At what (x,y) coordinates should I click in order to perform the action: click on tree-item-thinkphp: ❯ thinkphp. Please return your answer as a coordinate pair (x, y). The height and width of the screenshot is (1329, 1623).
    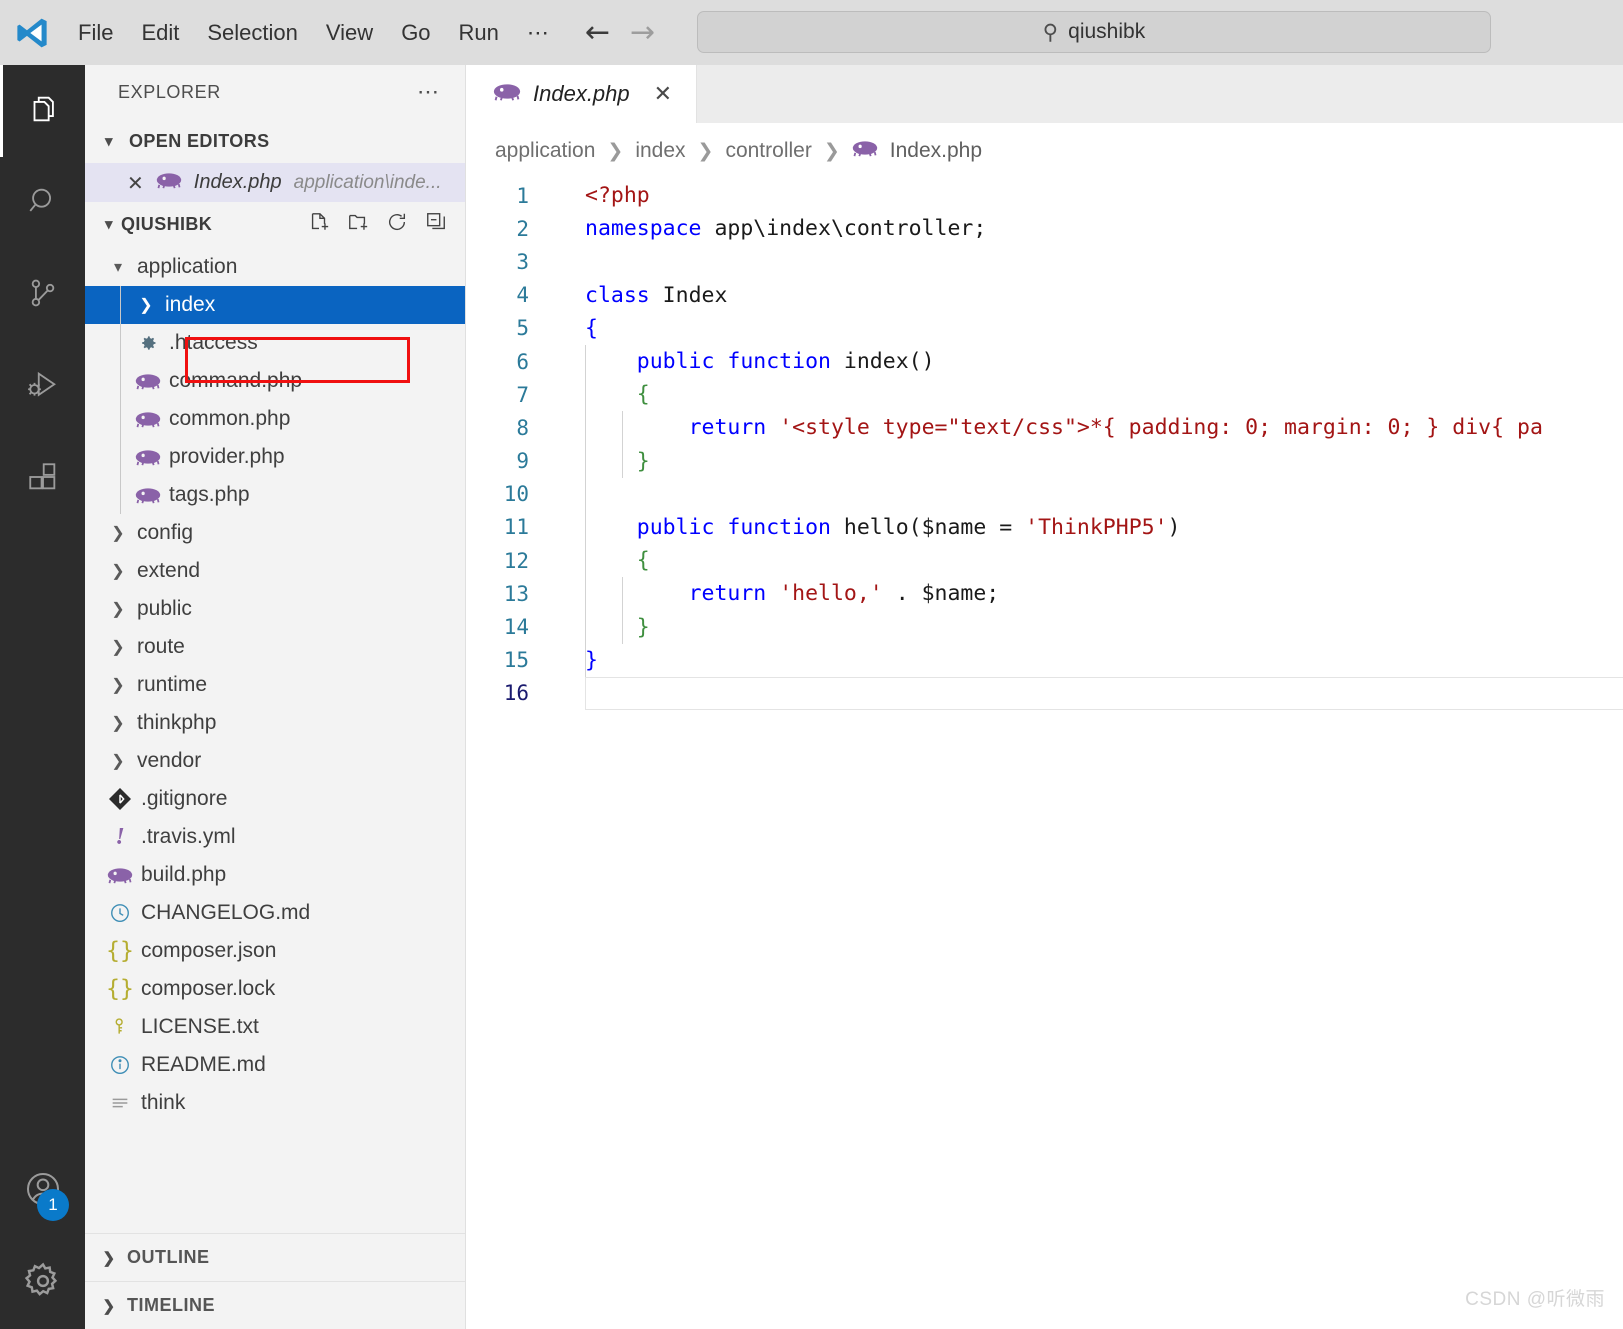
    Looking at the image, I should click on (275, 723).